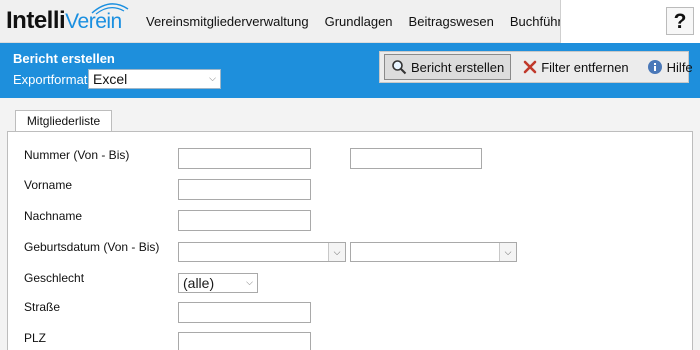  Describe the element at coordinates (679, 67) in the screenshot. I see `help-label: Hilfe` at that location.